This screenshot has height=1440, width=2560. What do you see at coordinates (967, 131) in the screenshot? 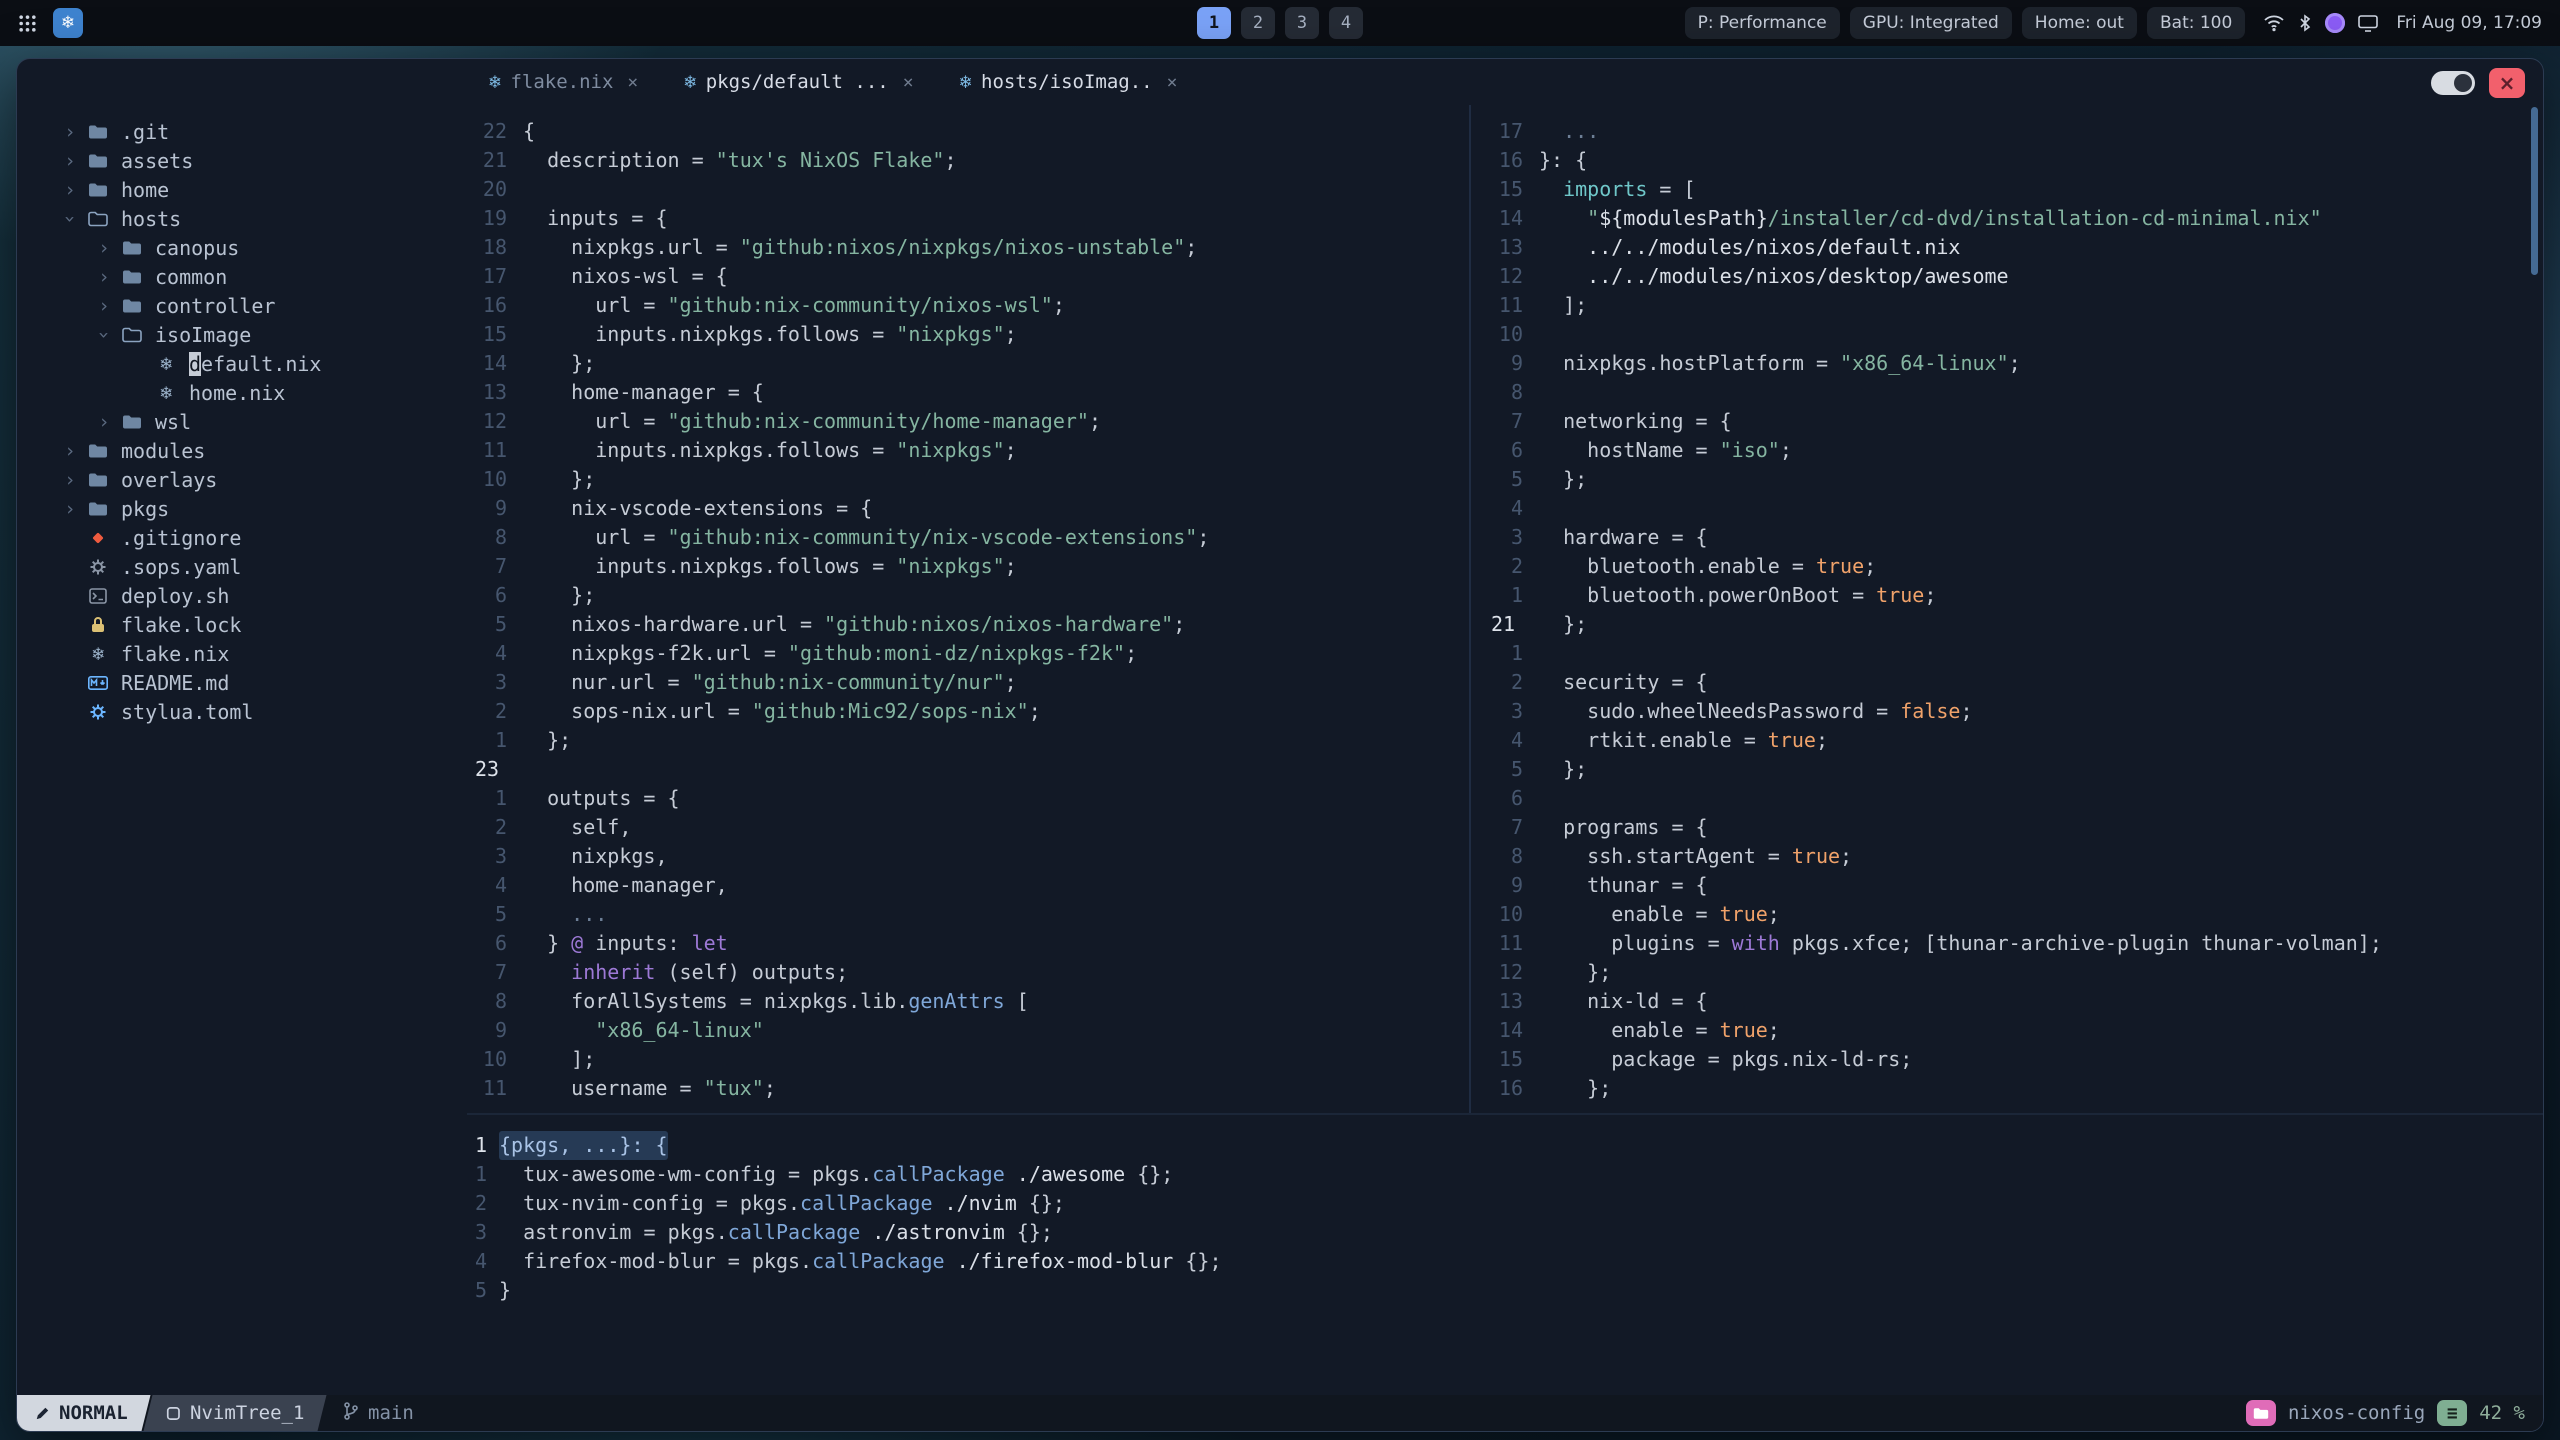
I see `code-line: 22 {` at bounding box center [967, 131].